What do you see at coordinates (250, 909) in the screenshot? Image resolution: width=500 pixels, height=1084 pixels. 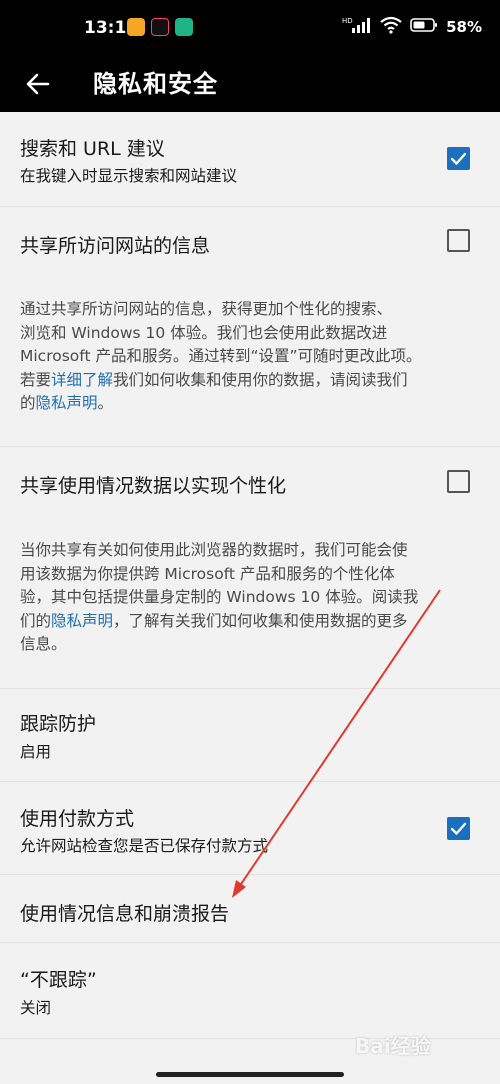 I see `setting-crash-reports: 使用情况信息和崩溃报告` at bounding box center [250, 909].